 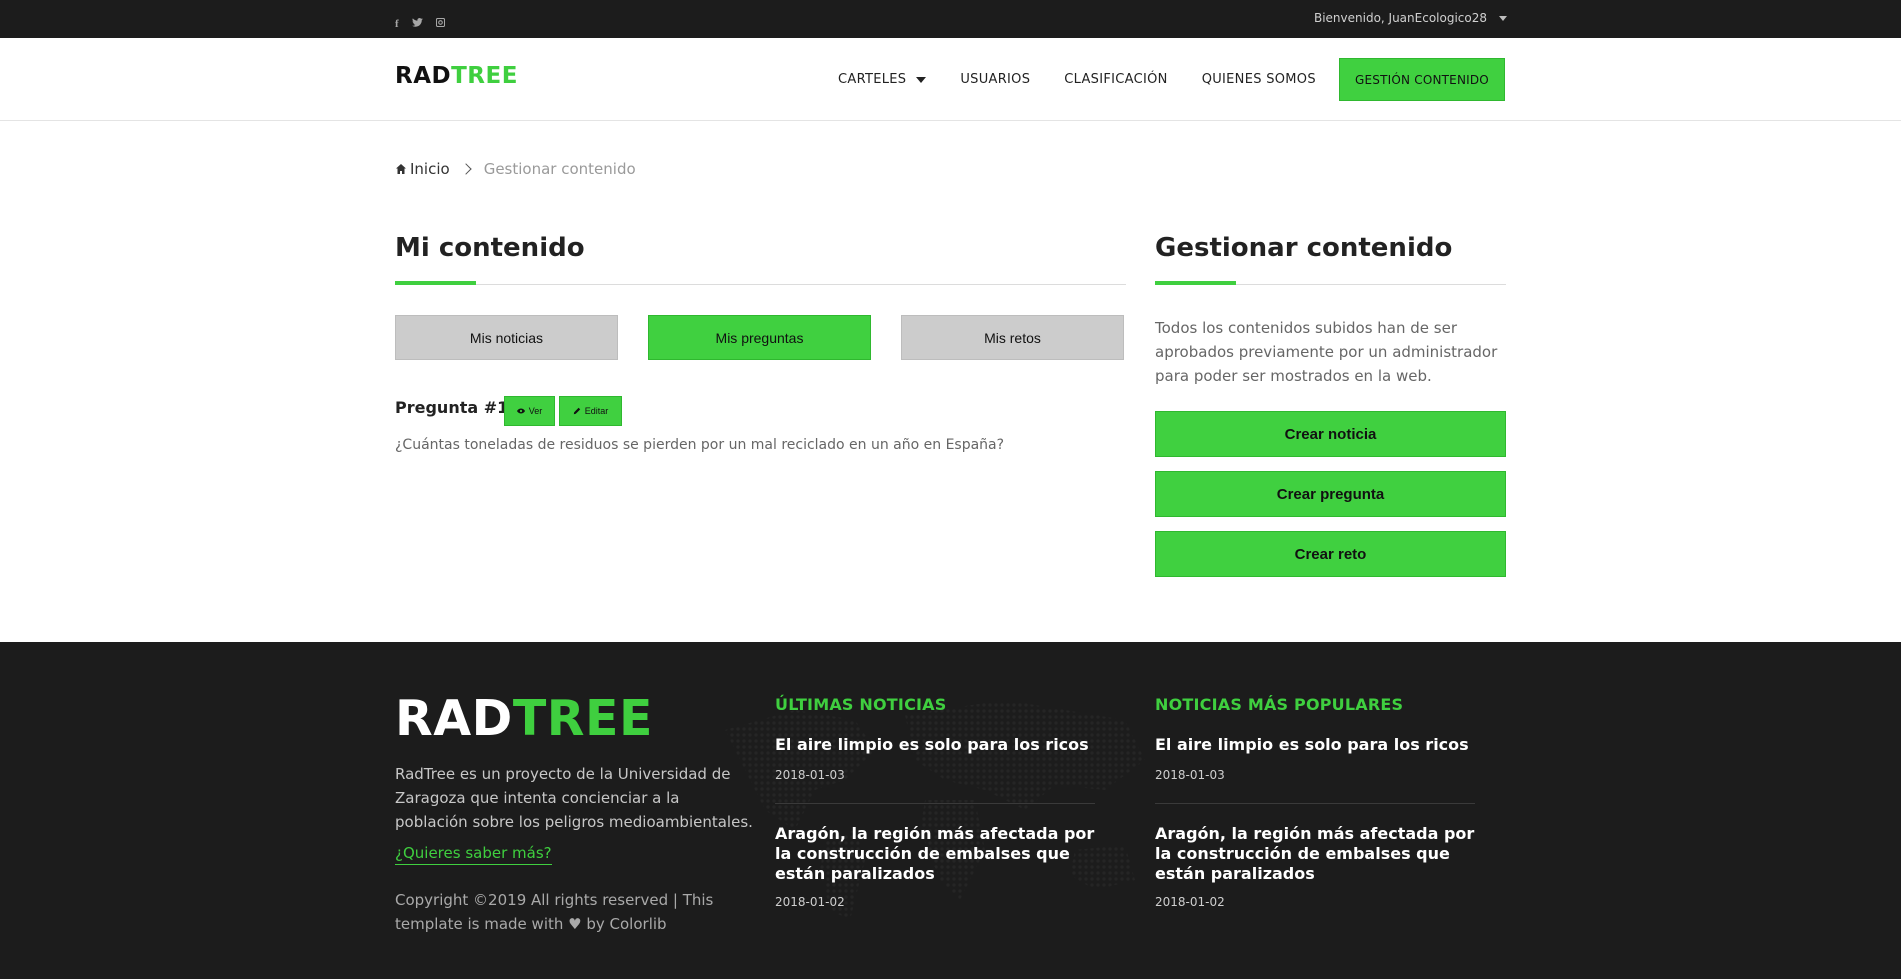 What do you see at coordinates (1400, 18) in the screenshot?
I see `welcome-text: Bienvenido, JuanEcologico28` at bounding box center [1400, 18].